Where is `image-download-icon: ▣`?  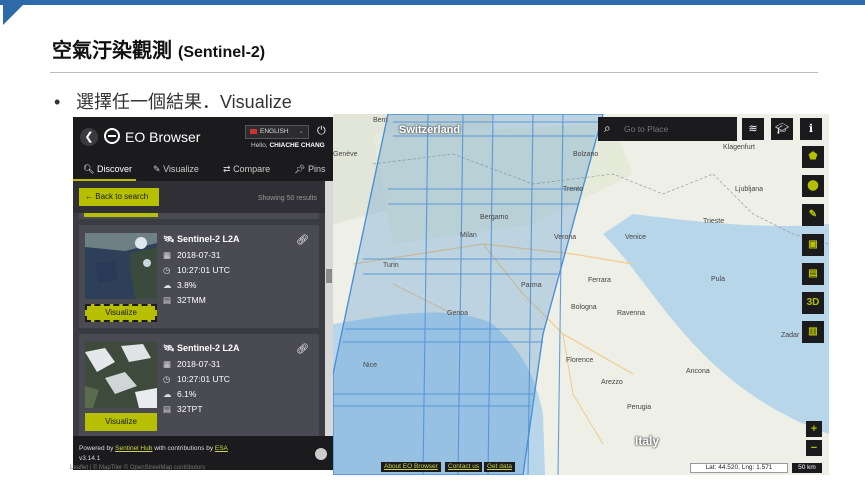 image-download-icon: ▣ is located at coordinates (813, 245).